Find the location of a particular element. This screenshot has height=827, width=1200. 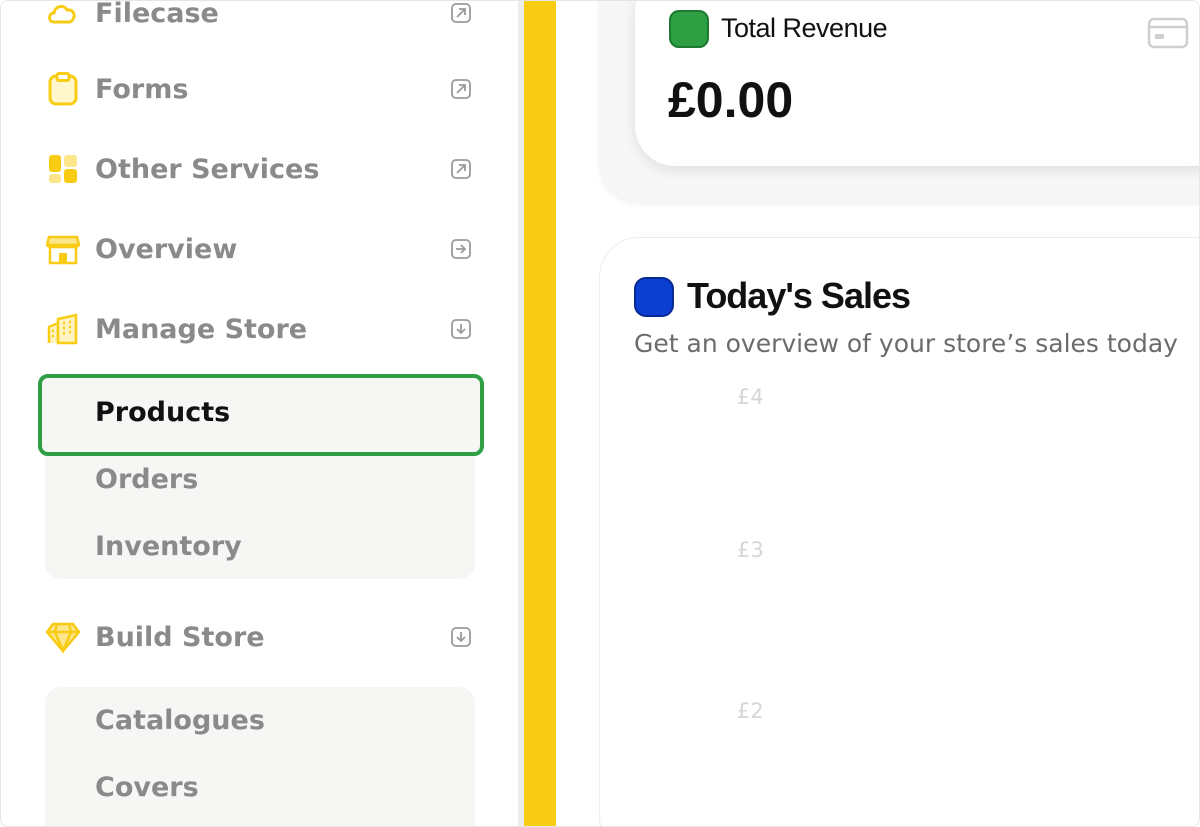

sidebar-item-label: Overview is located at coordinates (166, 249).